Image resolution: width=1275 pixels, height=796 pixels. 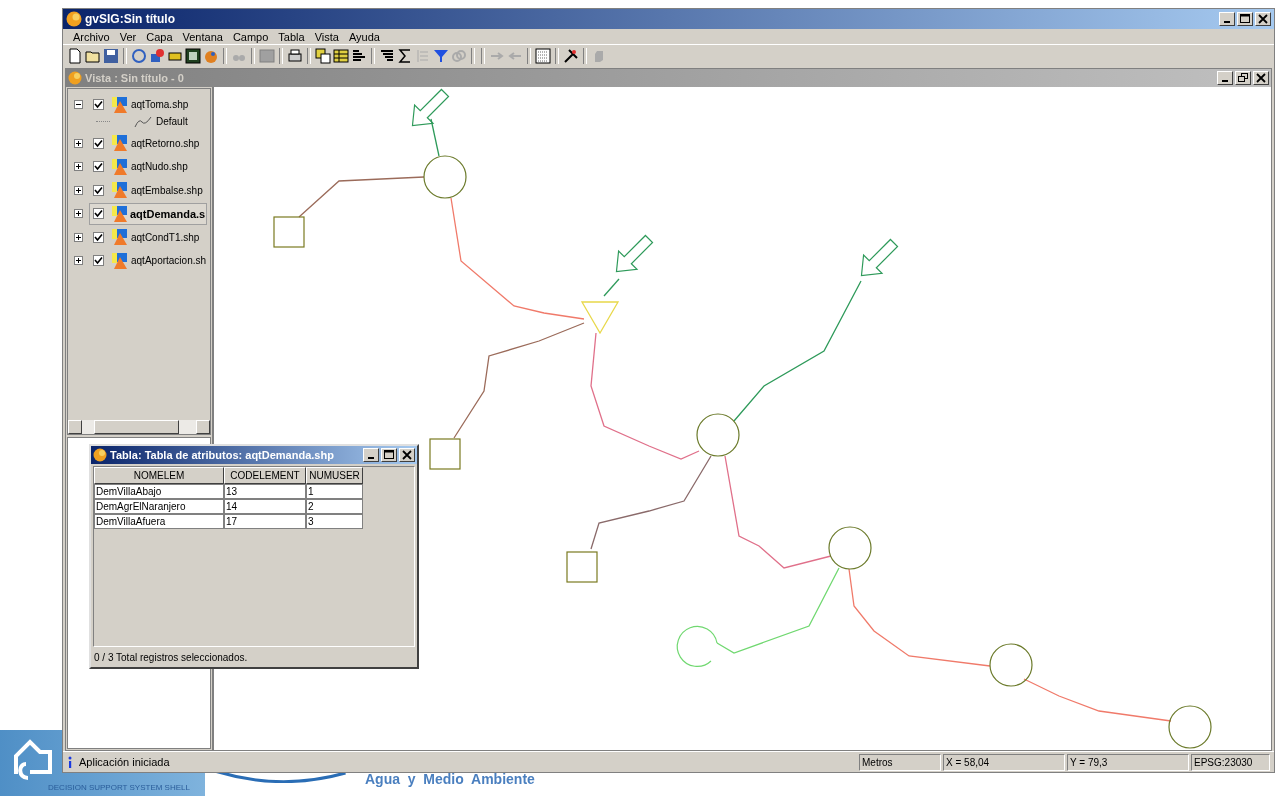 What do you see at coordinates (159, 506) in the screenshot?
I see `table-cell: DemAgrElNaranjero` at bounding box center [159, 506].